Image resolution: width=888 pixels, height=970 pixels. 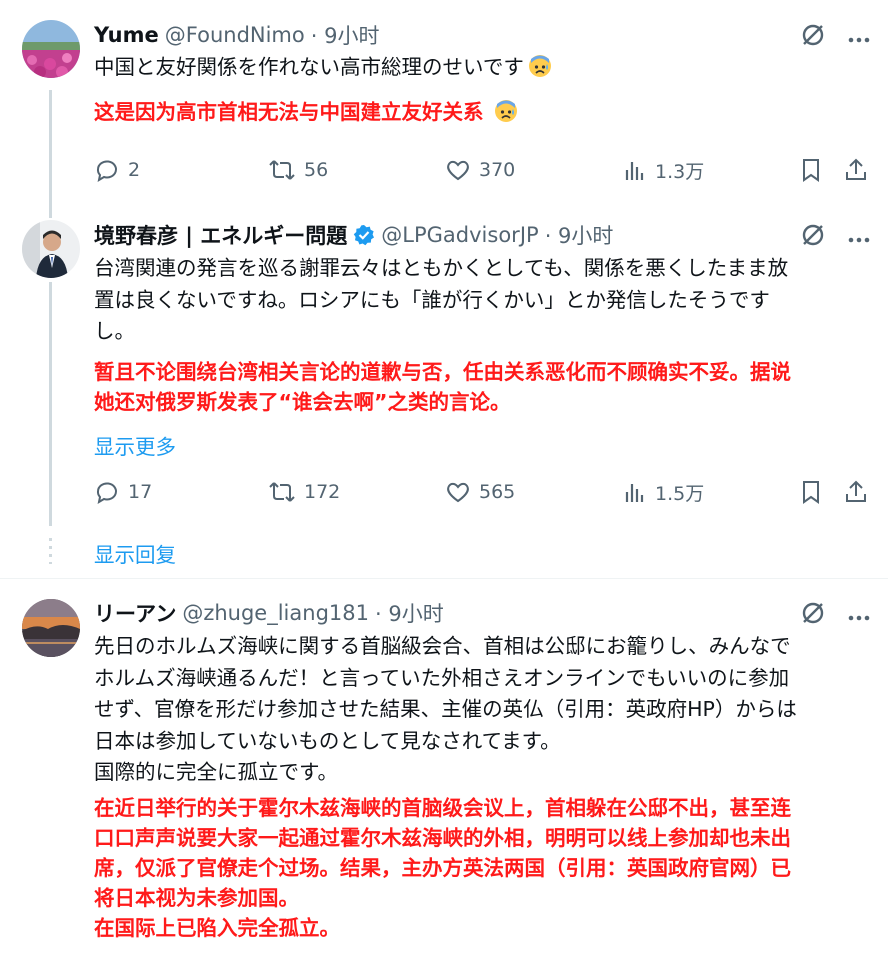 What do you see at coordinates (114, 331) in the screenshot?
I see `tweet-text-line: し。` at bounding box center [114, 331].